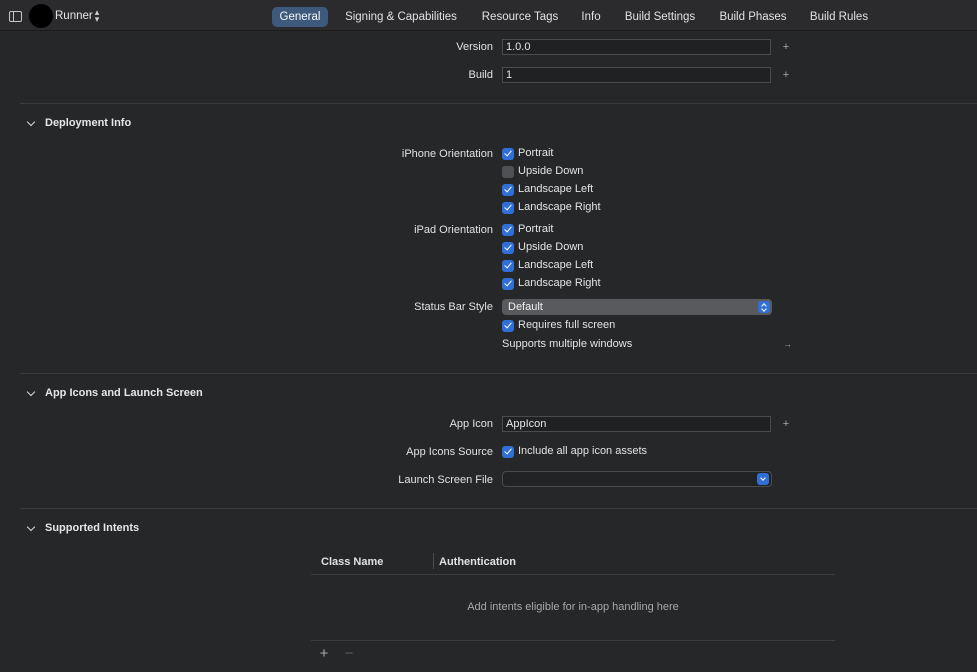  What do you see at coordinates (92, 528) in the screenshot?
I see `supported-intents-title: Supported Intents` at bounding box center [92, 528].